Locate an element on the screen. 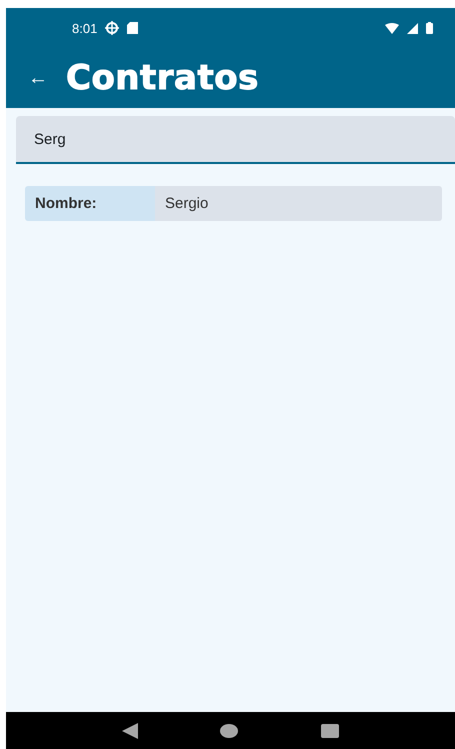  sd-card-icon is located at coordinates (132, 28).